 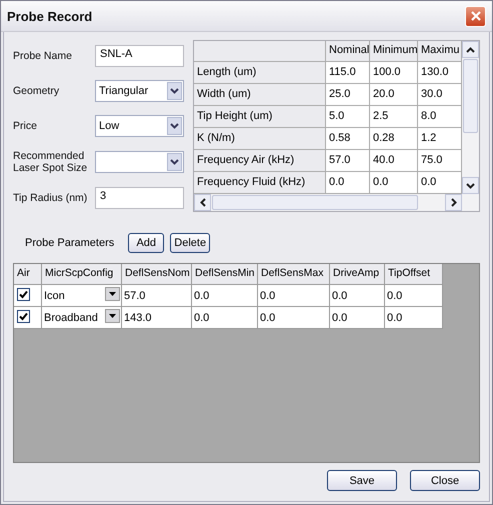 What do you see at coordinates (260, 95) in the screenshot?
I see `row-header: Width (um)` at bounding box center [260, 95].